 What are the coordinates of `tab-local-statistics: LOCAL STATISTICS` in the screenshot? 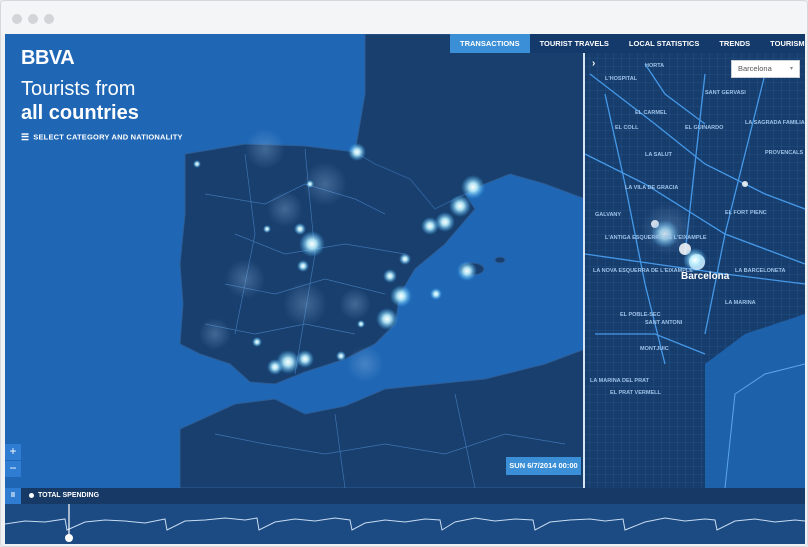 It's located at (664, 43).